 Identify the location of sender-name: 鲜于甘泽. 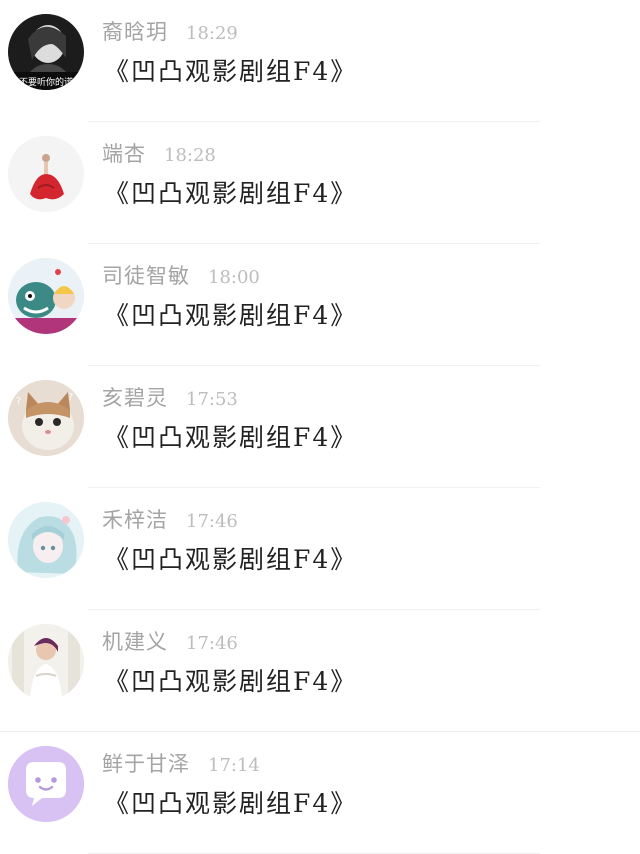
(146, 763).